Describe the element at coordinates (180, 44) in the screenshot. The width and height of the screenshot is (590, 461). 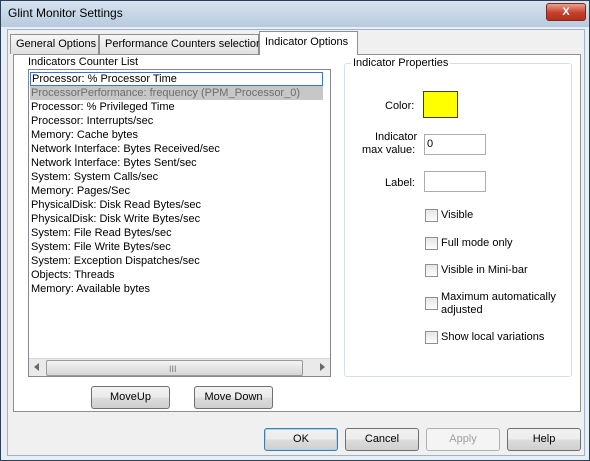
I see `tab-performance-counters: Performance Counters selection` at that location.